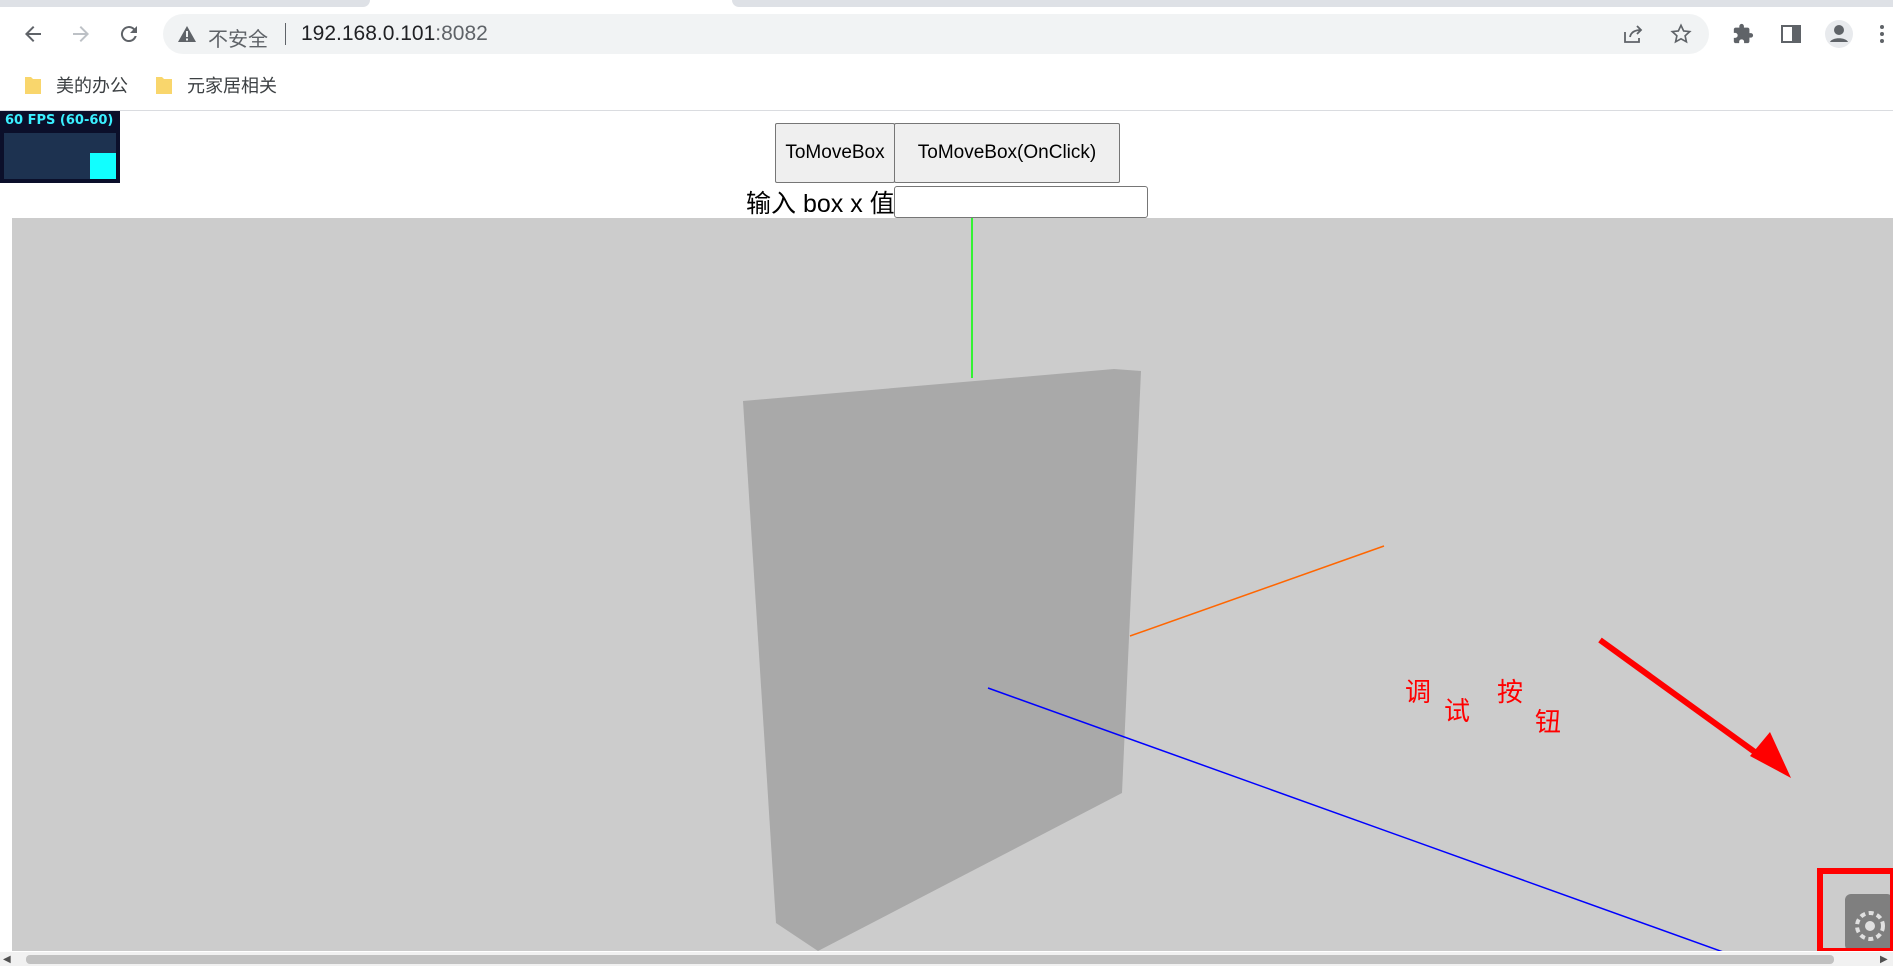  I want to click on scrollbar-thumb, so click(930, 959).